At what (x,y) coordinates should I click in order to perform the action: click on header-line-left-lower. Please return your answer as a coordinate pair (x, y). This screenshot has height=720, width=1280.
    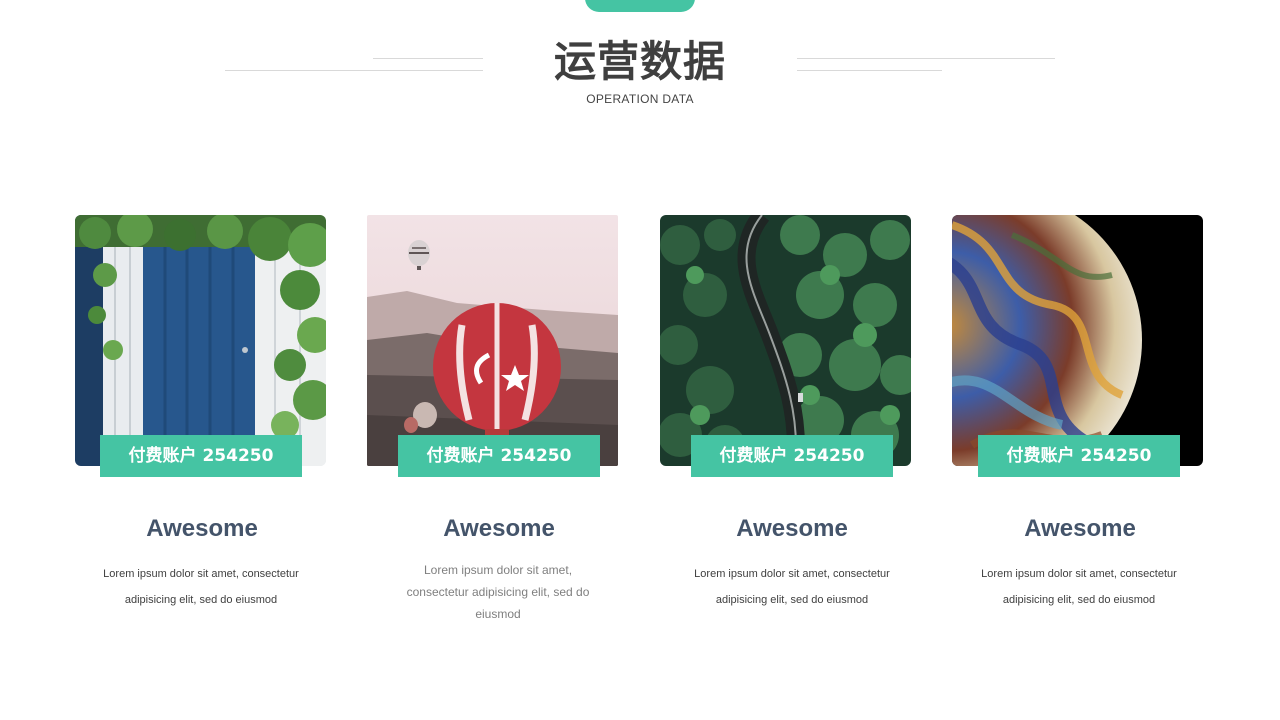
    Looking at the image, I should click on (354, 70).